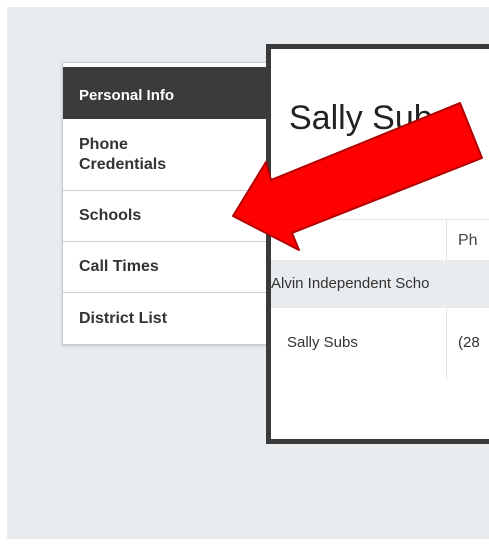  Describe the element at coordinates (170, 216) in the screenshot. I see `sidebar-item-schools: Schools` at that location.